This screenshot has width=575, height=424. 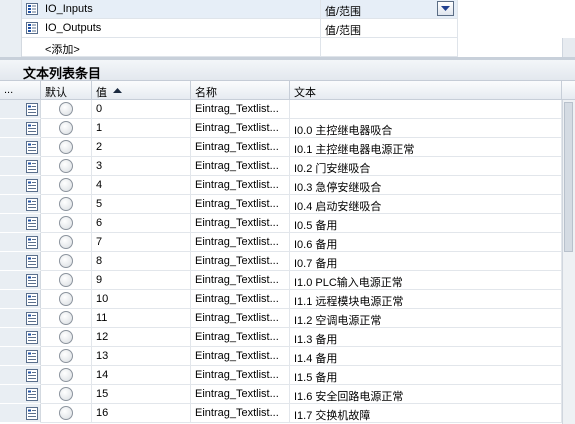 What do you see at coordinates (426, 375) in the screenshot?
I see `text-cell: I1.5 备用` at bounding box center [426, 375].